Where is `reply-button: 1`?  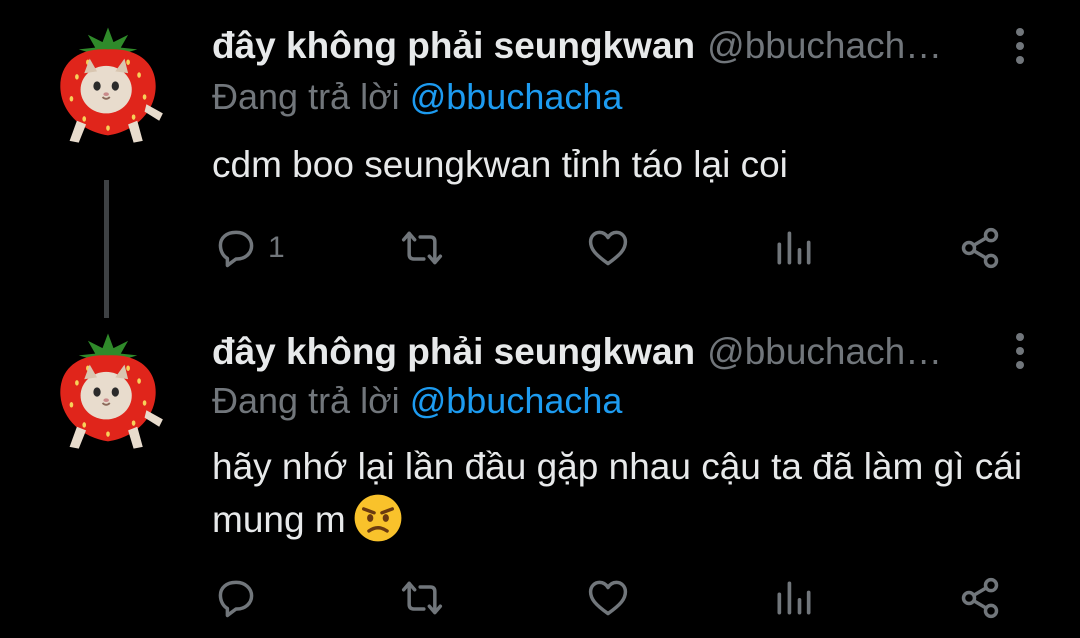 reply-button: 1 is located at coordinates (249, 248).